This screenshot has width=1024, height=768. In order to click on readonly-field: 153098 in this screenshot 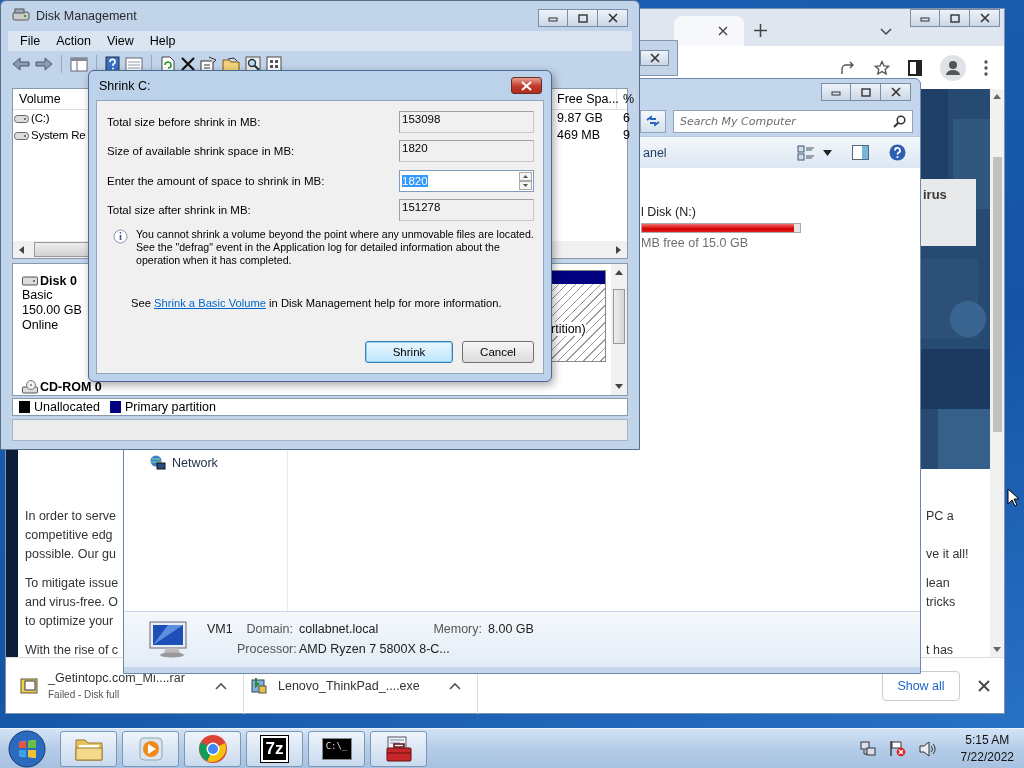, I will do `click(466, 121)`.